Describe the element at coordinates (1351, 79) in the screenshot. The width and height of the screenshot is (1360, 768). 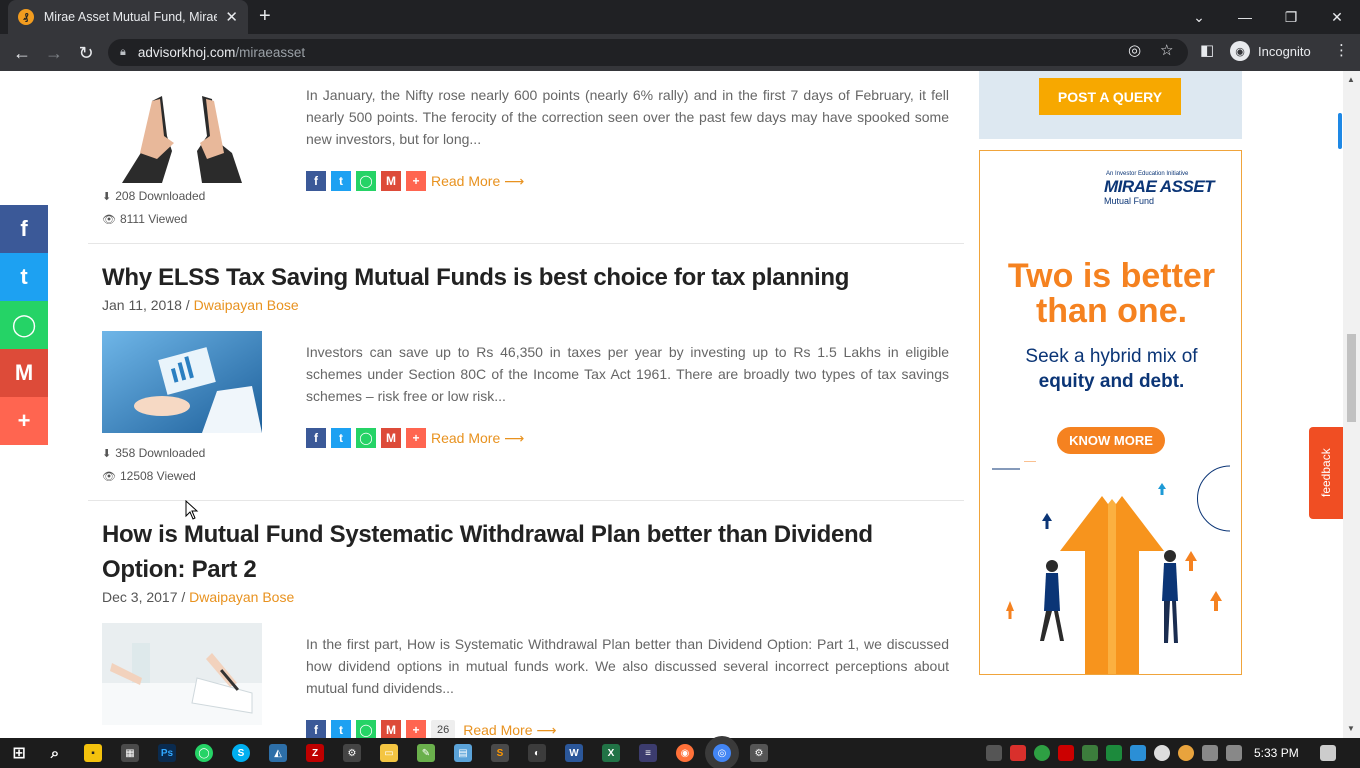
I see `scroll-up-icon: ▲` at that location.